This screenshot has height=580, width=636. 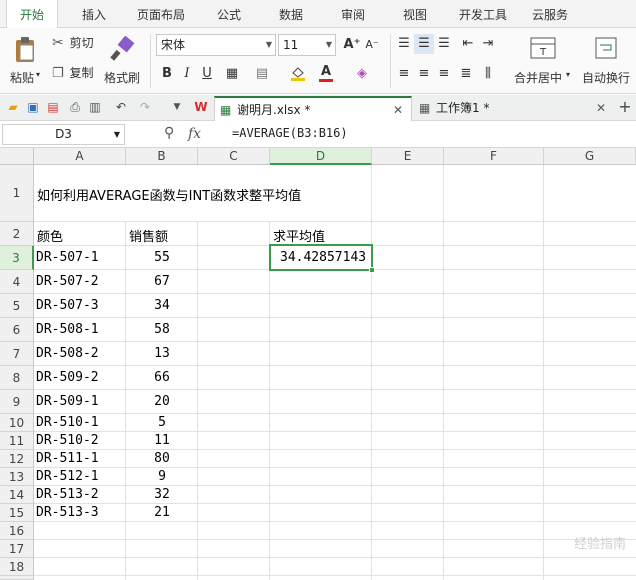 I want to click on row-header-8: 8, so click(x=17, y=378).